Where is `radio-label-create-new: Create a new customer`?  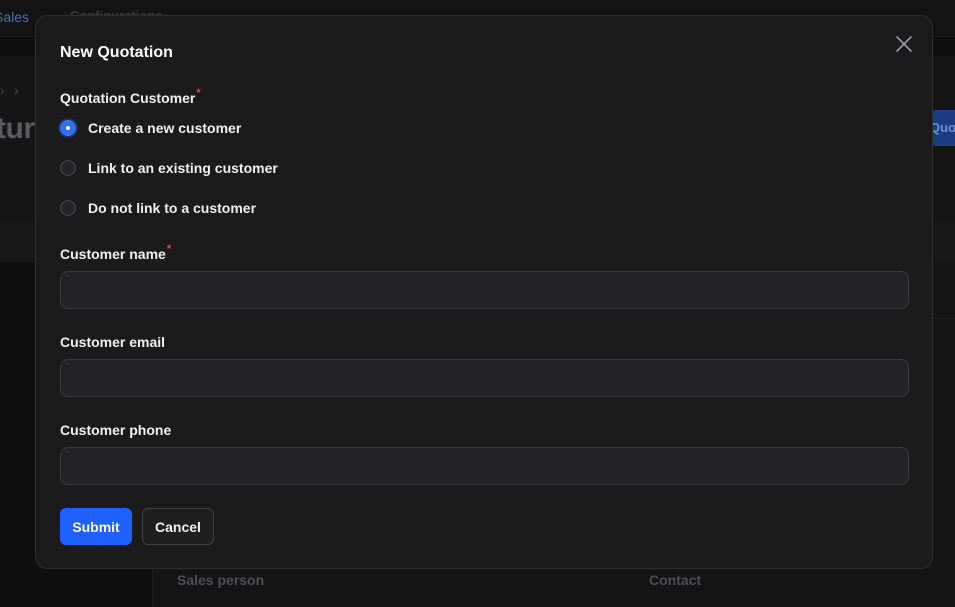 radio-label-create-new: Create a new customer is located at coordinates (165, 128).